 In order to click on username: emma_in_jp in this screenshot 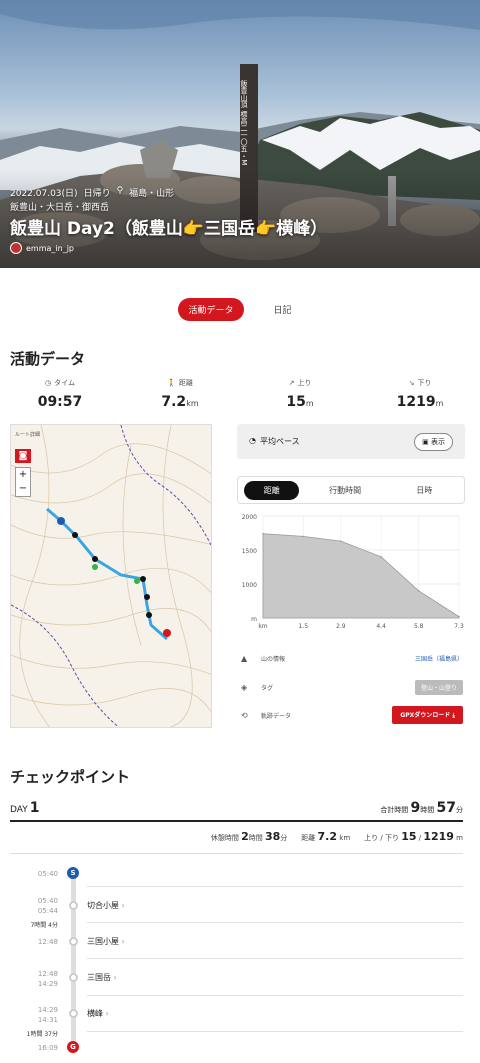, I will do `click(50, 248)`.